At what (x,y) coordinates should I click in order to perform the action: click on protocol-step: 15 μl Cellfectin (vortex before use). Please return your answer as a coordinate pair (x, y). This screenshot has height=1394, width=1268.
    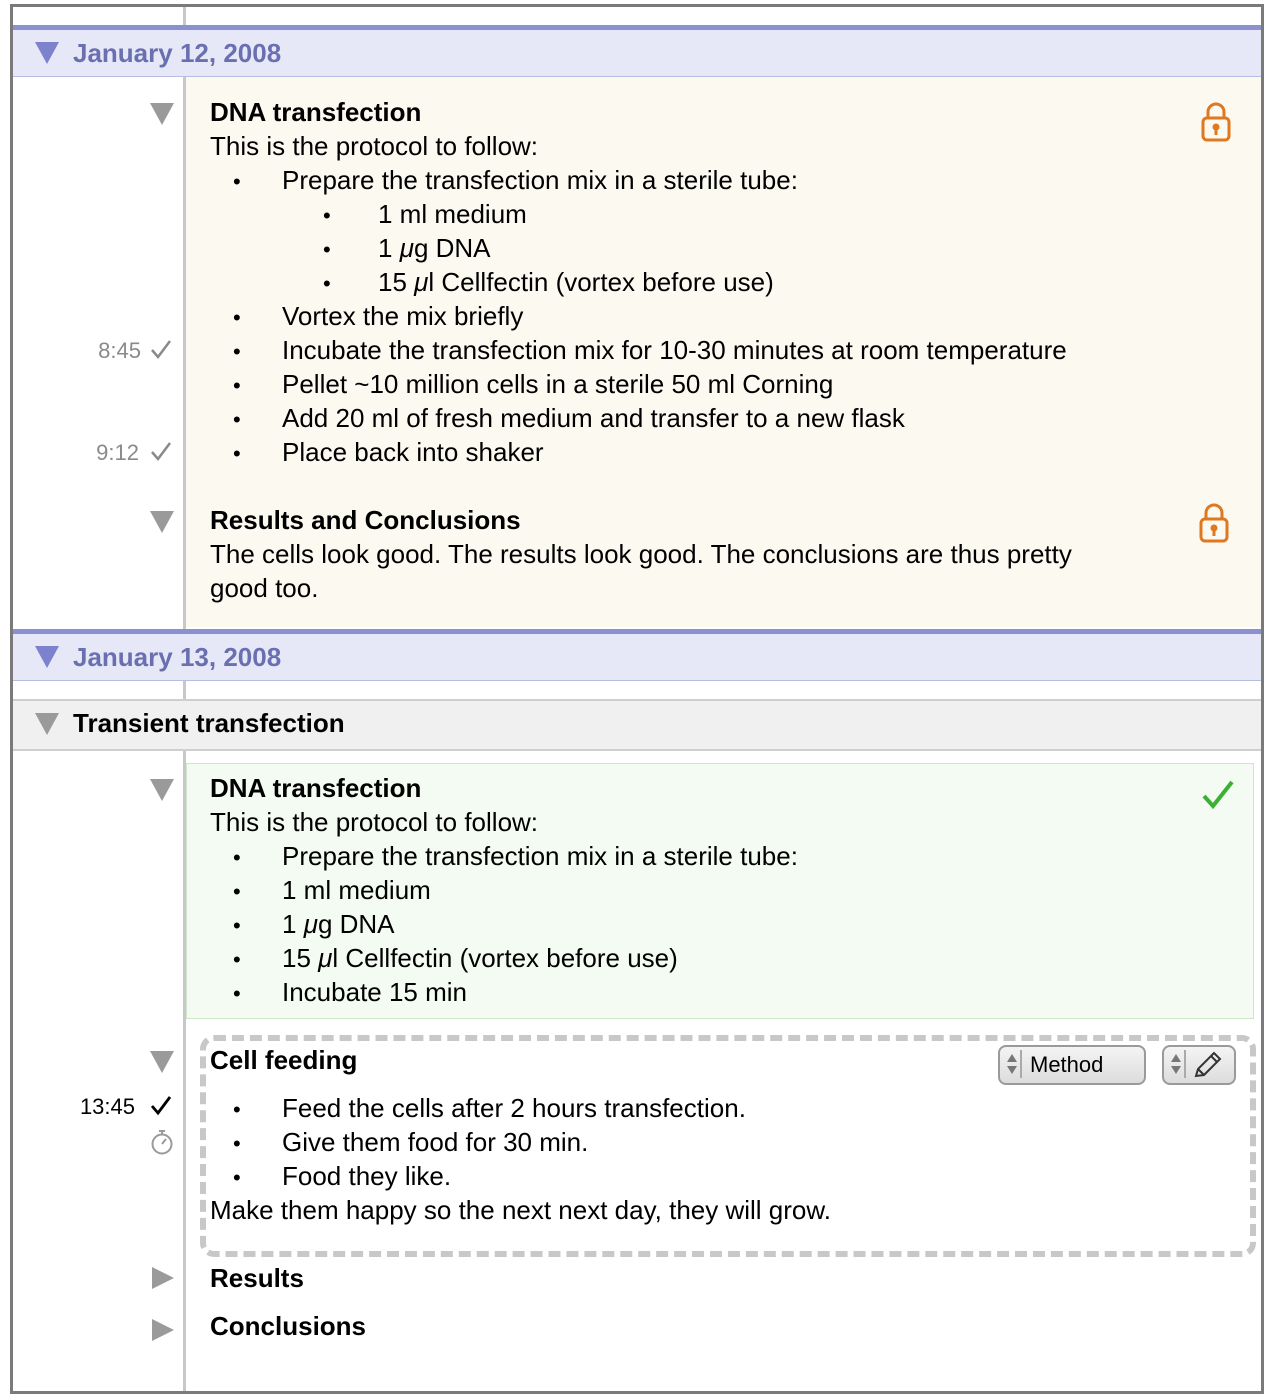
    Looking at the image, I should click on (480, 958).